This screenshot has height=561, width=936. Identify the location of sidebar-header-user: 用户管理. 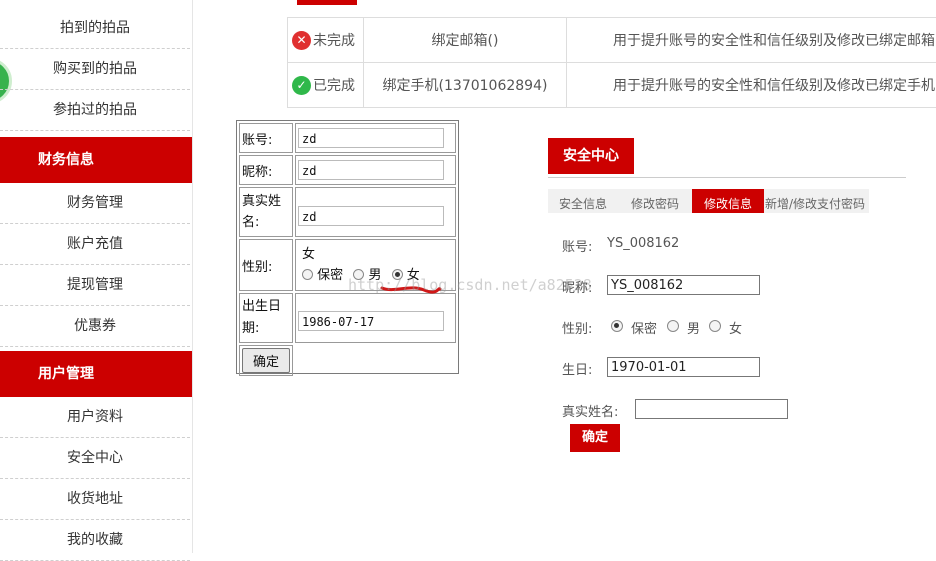
(96, 374).